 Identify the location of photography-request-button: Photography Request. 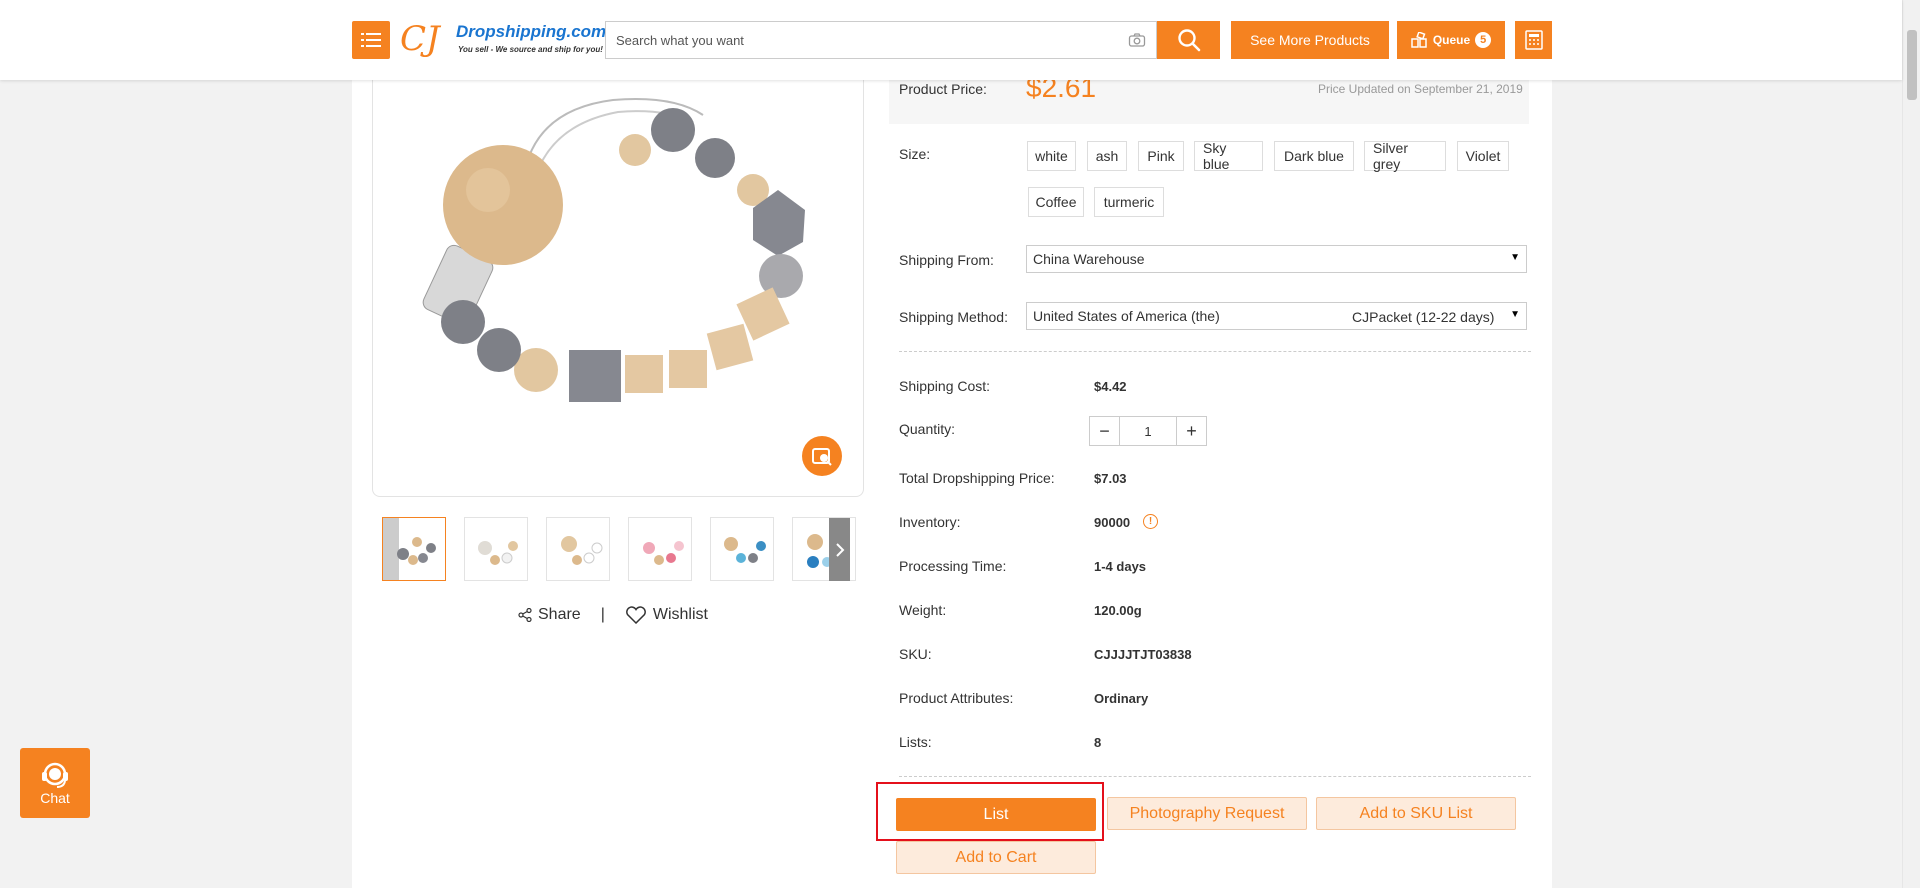
(1207, 813).